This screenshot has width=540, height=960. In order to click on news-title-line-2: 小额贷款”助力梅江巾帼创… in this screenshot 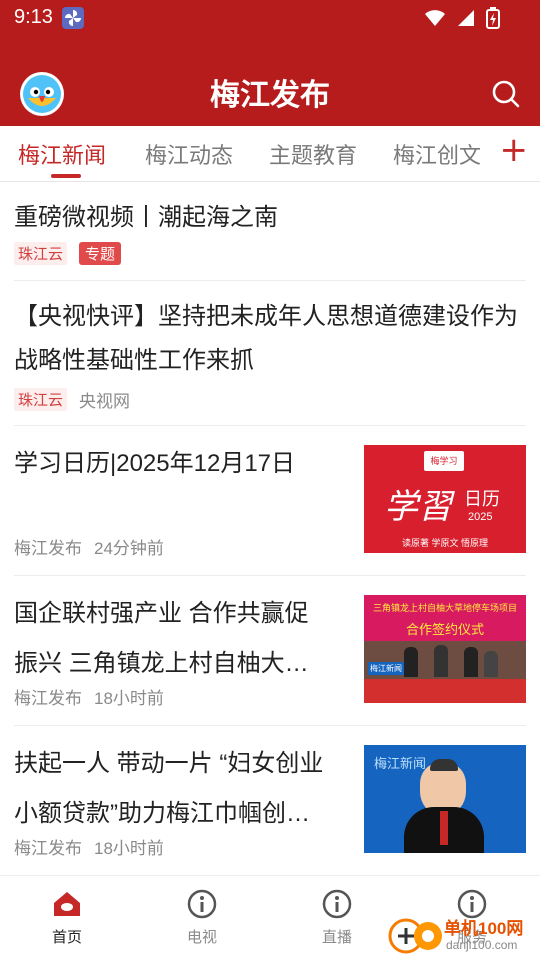, I will do `click(162, 813)`.